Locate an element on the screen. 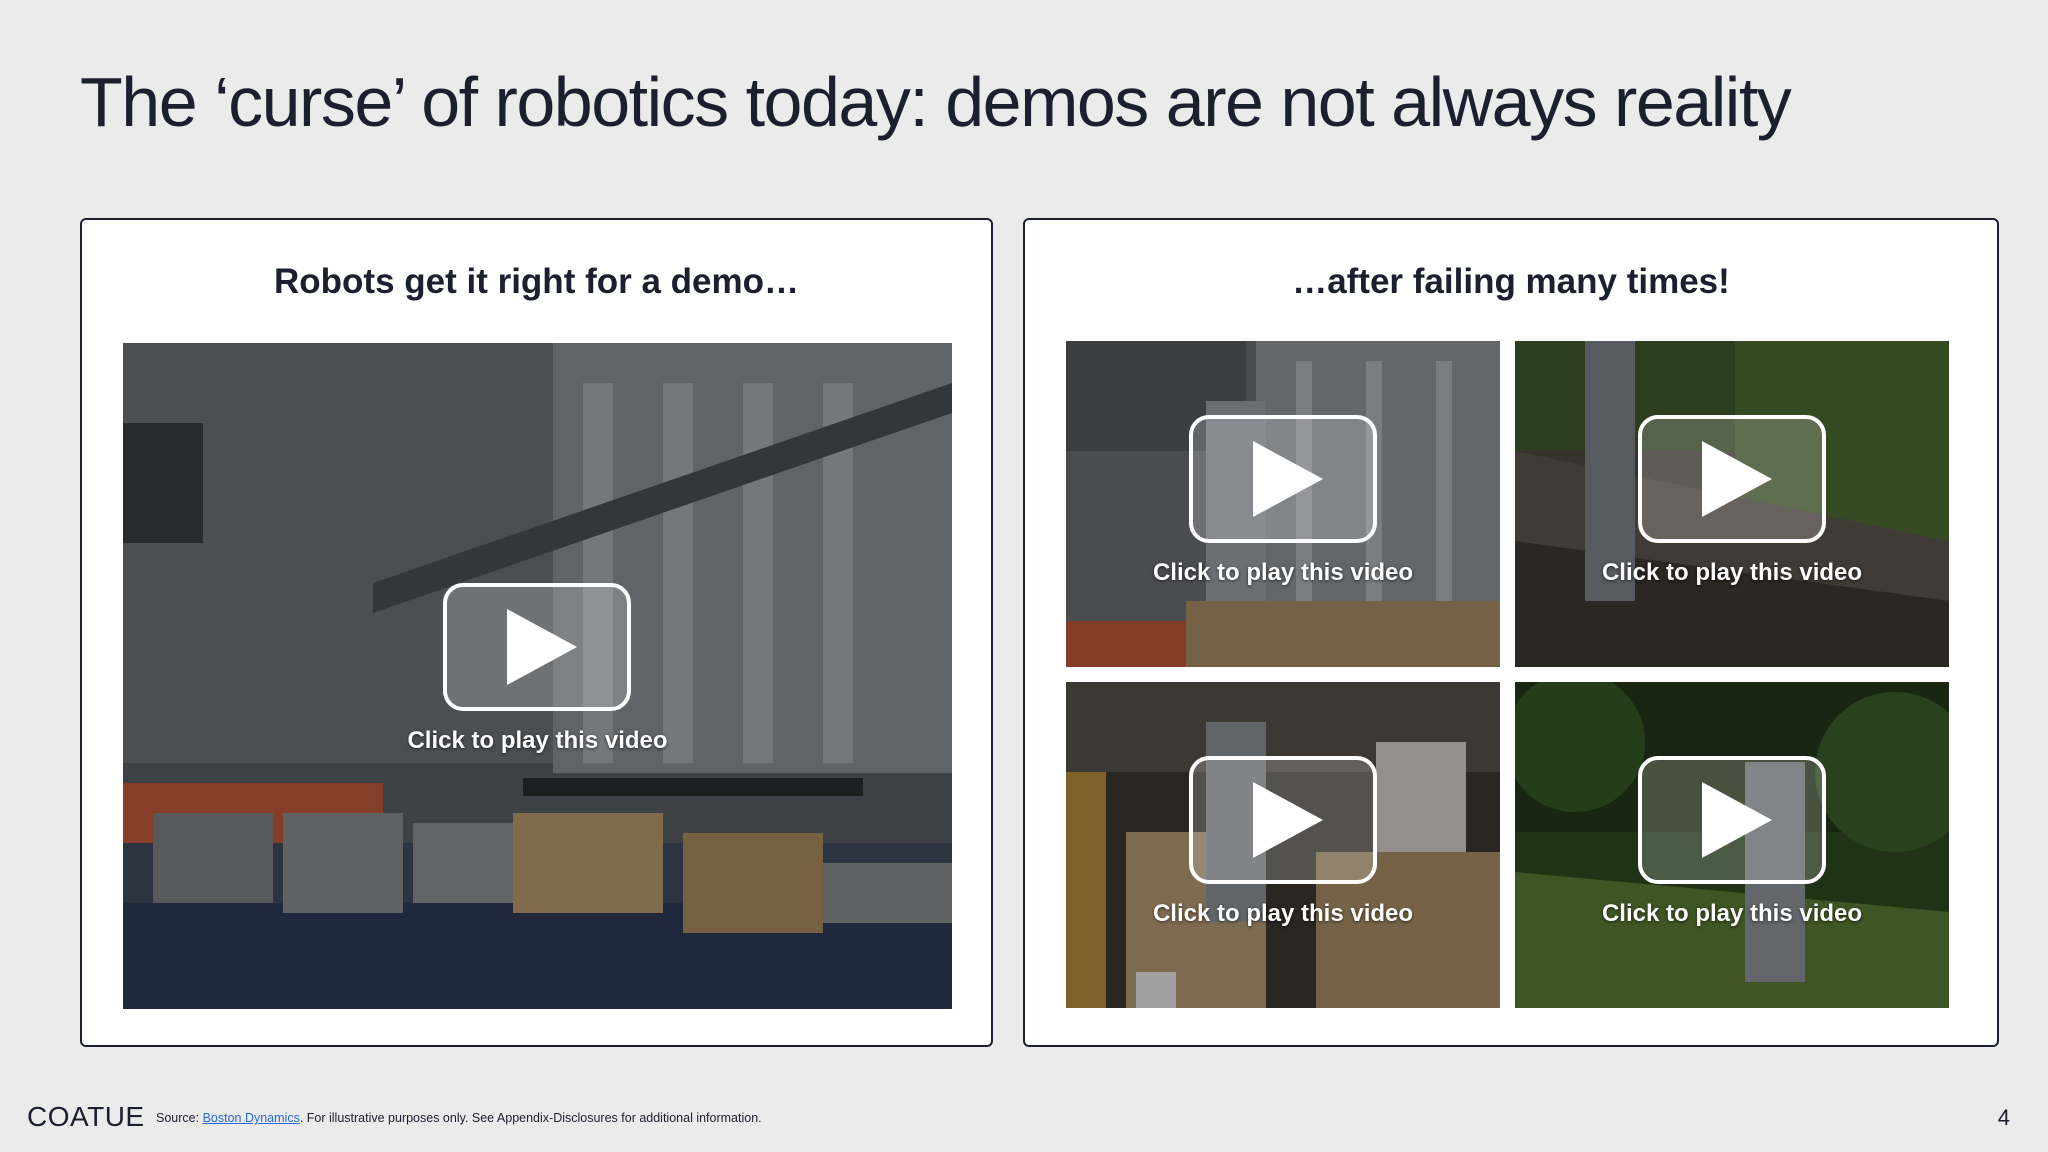 Image resolution: width=2048 pixels, height=1152 pixels. source-link: Boston Dynamics is located at coordinates (251, 1118).